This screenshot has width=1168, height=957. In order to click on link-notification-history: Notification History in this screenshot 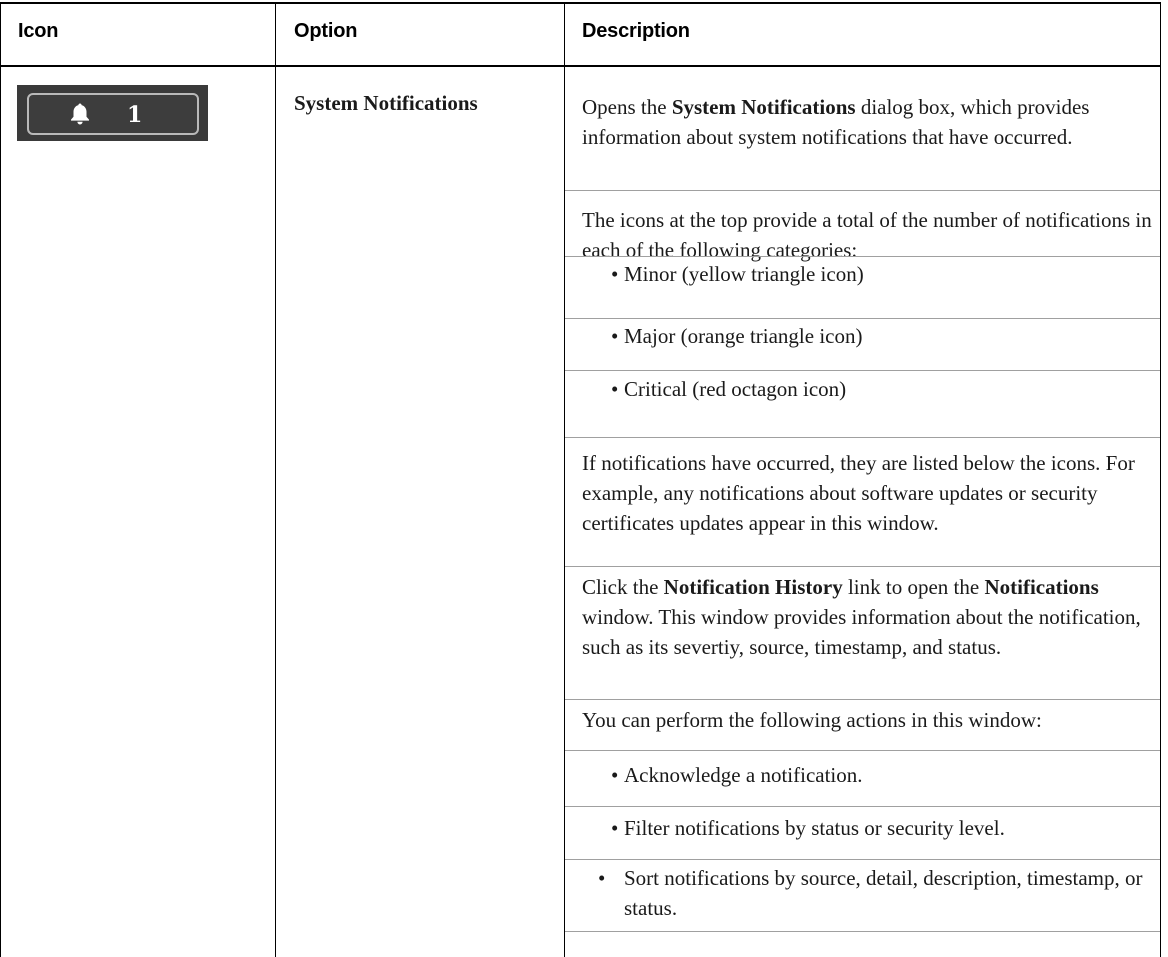, I will do `click(753, 587)`.